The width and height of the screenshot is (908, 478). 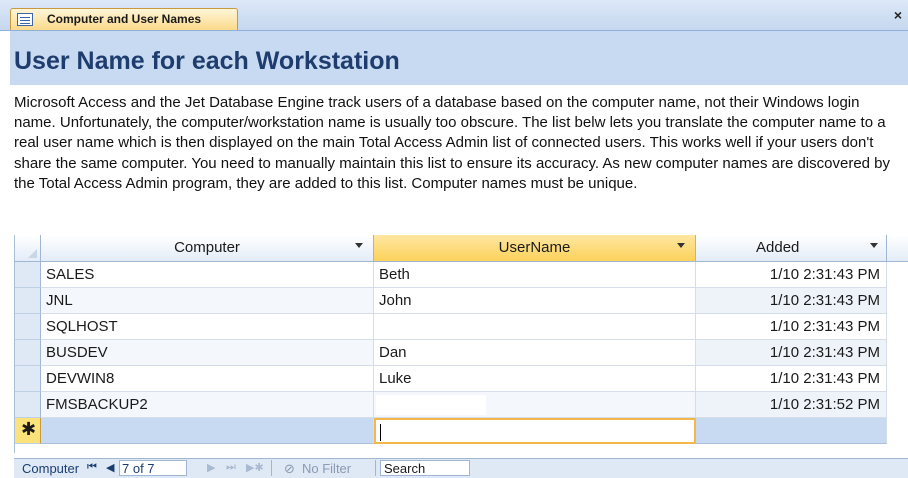 I want to click on navigator-label: Computer, so click(x=51, y=468).